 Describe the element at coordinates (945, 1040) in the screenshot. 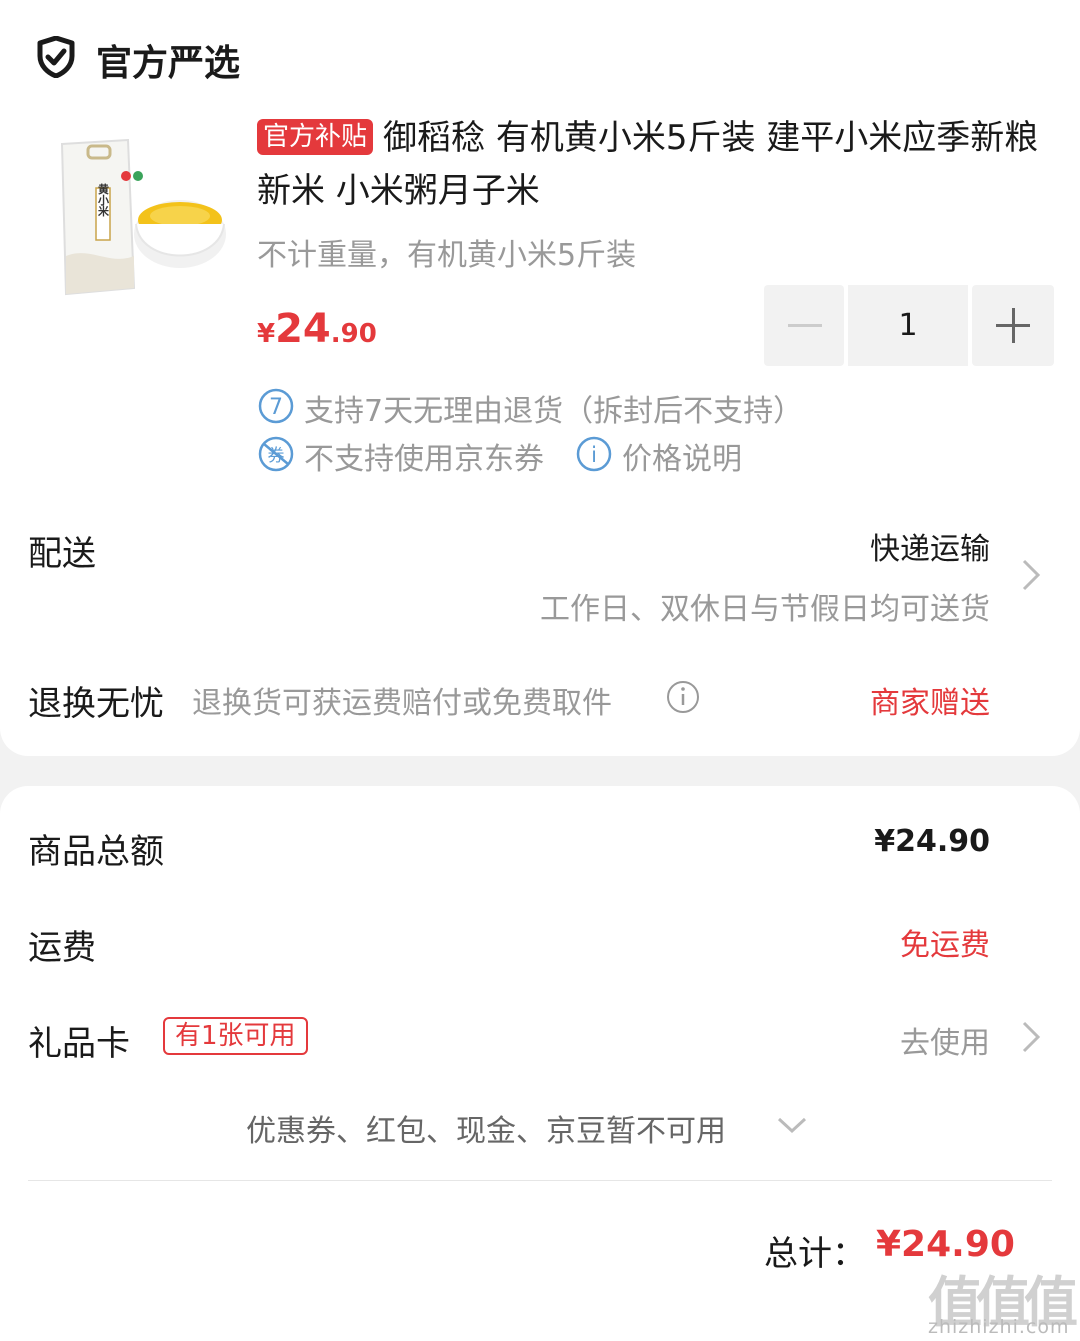

I see `gift-card-use-link: 去使用` at that location.